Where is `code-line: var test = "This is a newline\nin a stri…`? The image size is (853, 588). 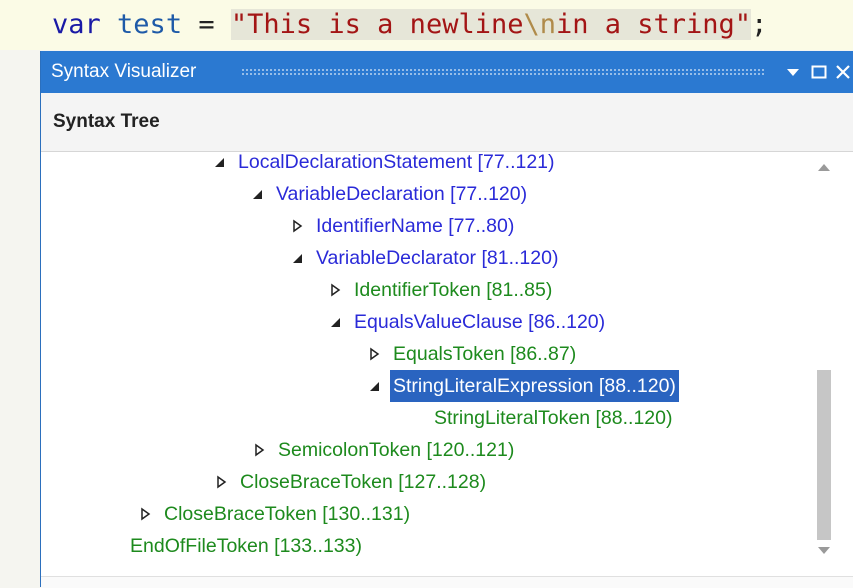 code-line: var test = "This is a newline\nin a stri… is located at coordinates (426, 25).